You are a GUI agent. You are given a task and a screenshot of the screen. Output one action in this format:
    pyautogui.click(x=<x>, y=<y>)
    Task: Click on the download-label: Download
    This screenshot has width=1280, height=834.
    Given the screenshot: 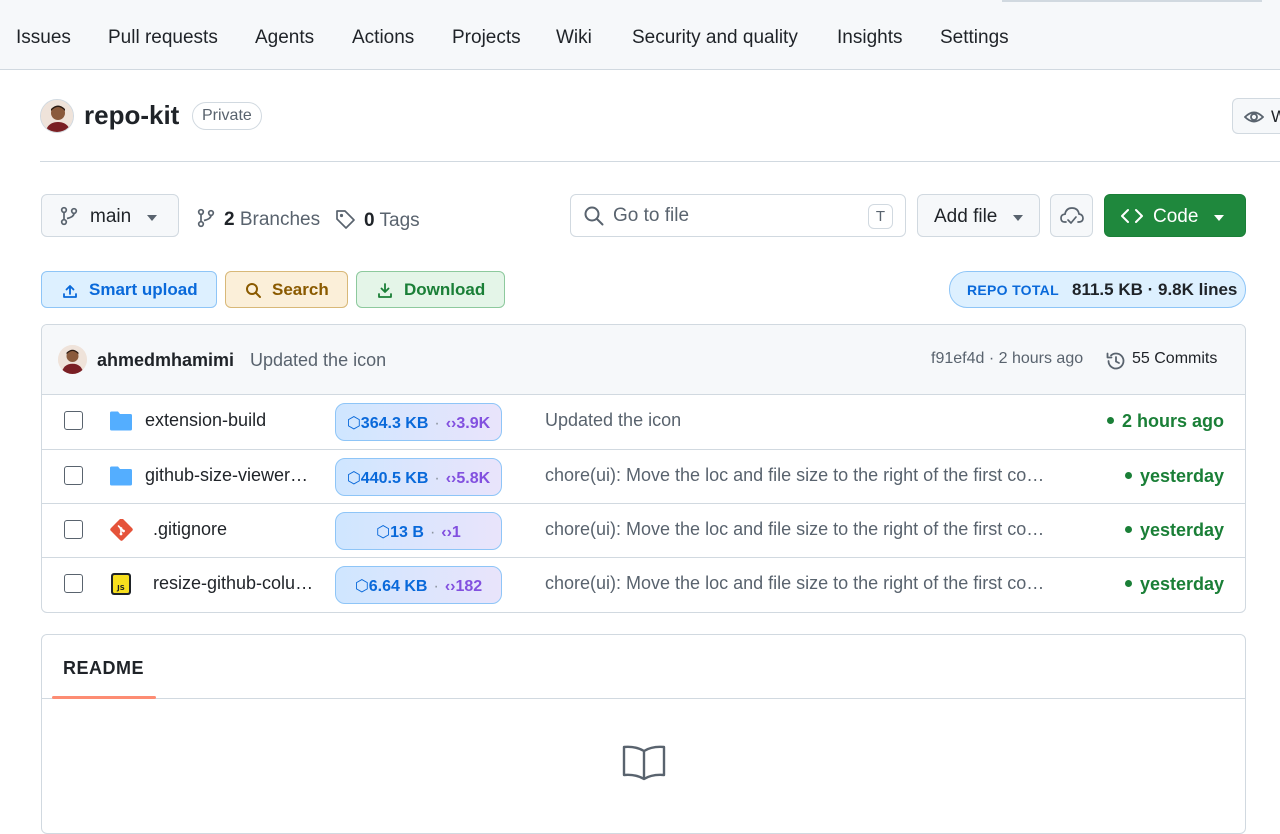 What is the action you would take?
    pyautogui.click(x=445, y=289)
    